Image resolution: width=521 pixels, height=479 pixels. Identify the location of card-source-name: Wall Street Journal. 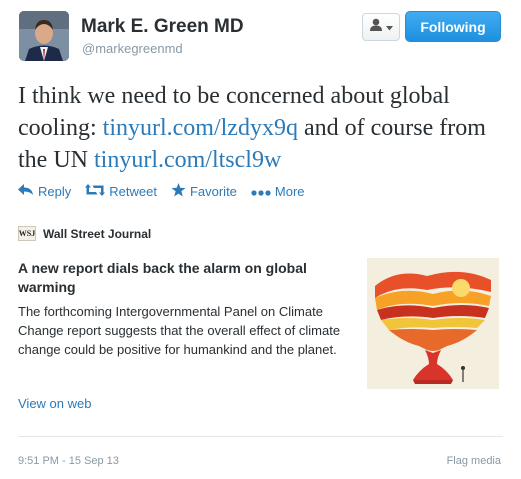
(97, 233).